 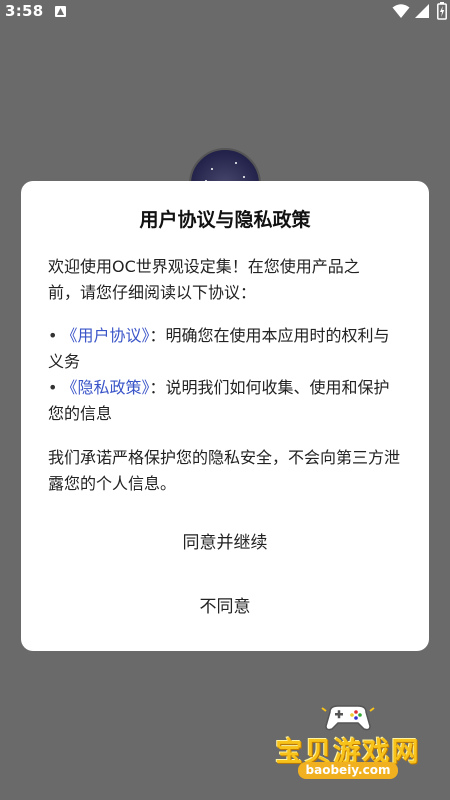 What do you see at coordinates (105, 335) in the screenshot?
I see `user-agreement-link: 《用户协议》` at bounding box center [105, 335].